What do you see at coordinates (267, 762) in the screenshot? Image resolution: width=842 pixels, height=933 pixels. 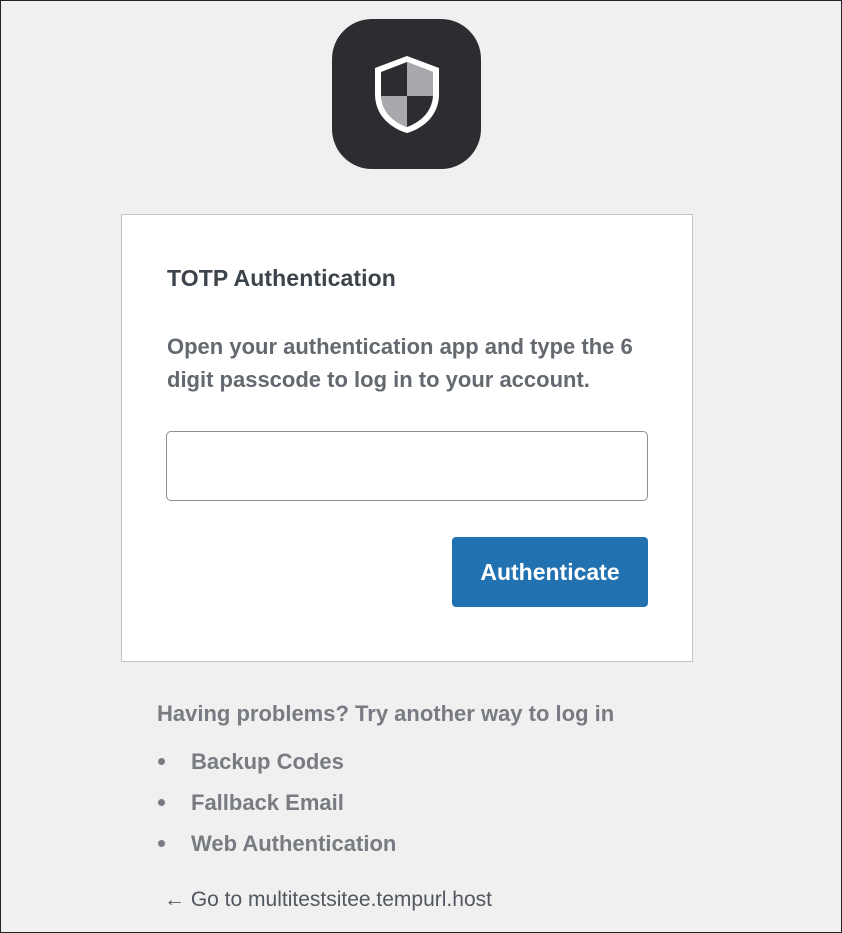 I see `backup-codes-link: Backup Codes` at bounding box center [267, 762].